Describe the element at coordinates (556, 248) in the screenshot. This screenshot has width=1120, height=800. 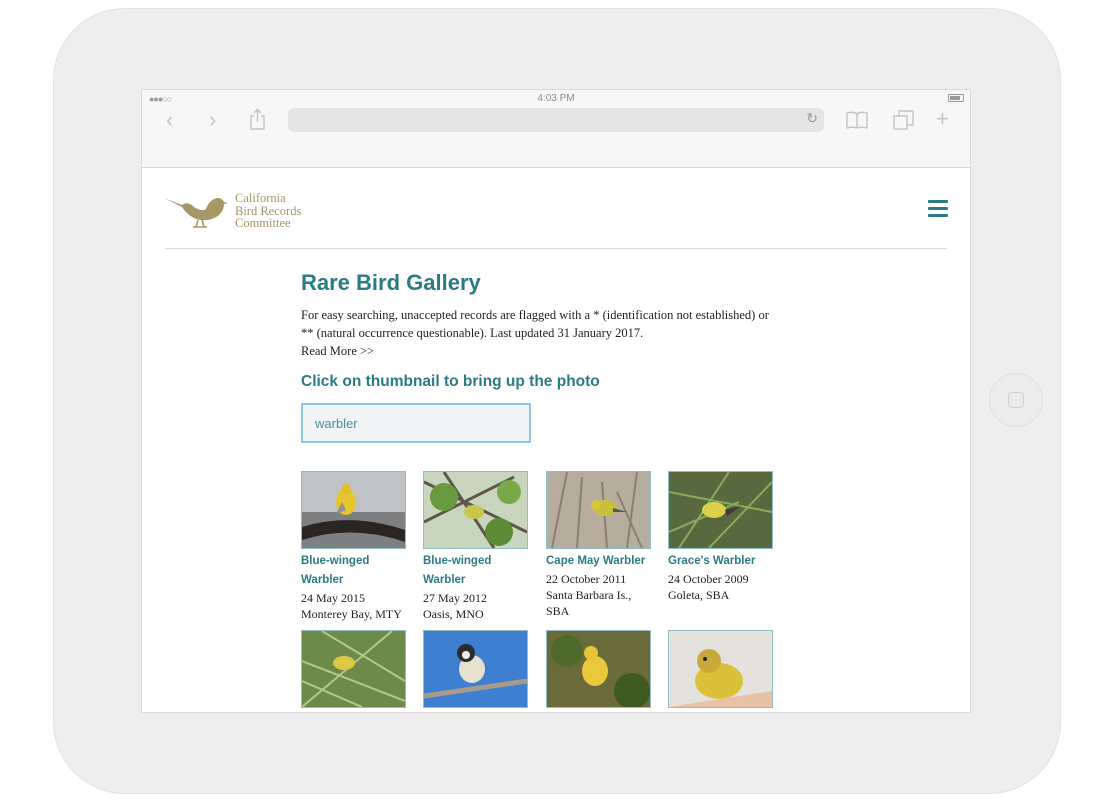
I see `header-divider` at that location.